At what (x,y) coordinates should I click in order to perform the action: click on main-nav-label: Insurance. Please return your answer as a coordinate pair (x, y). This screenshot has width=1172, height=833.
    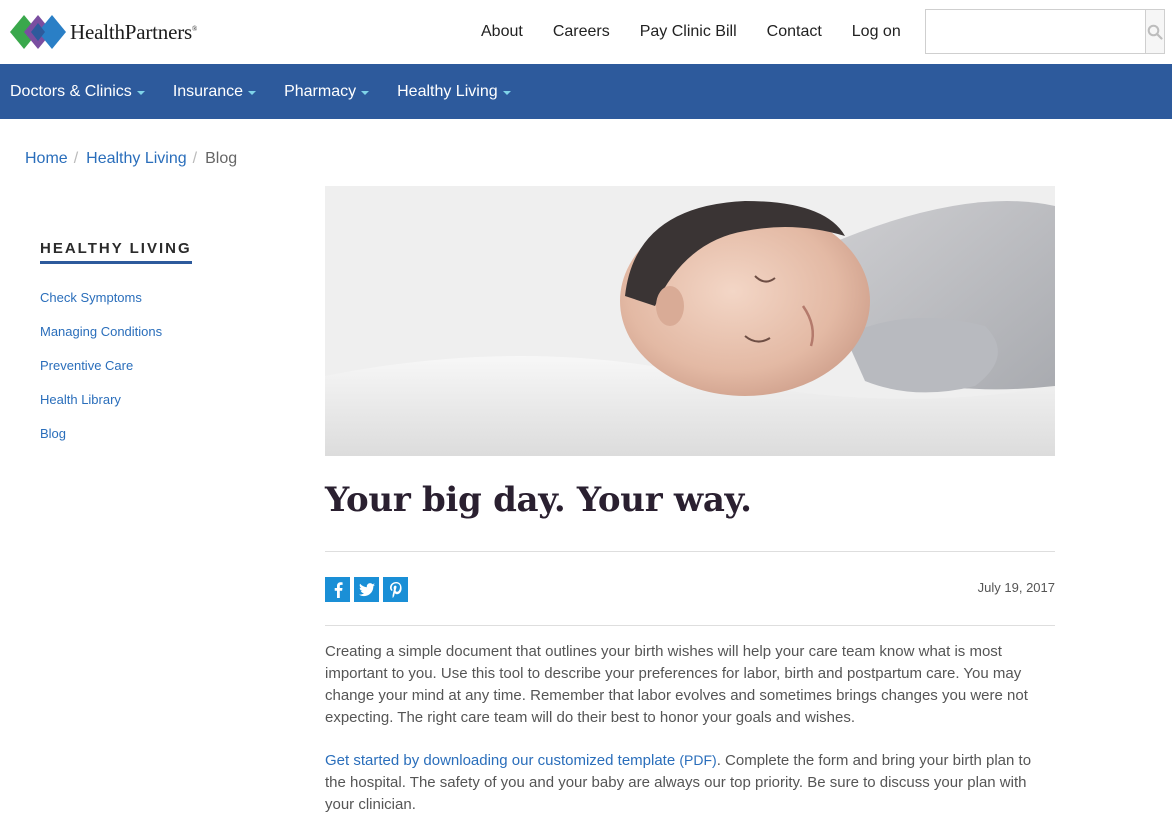
    Looking at the image, I should click on (208, 91).